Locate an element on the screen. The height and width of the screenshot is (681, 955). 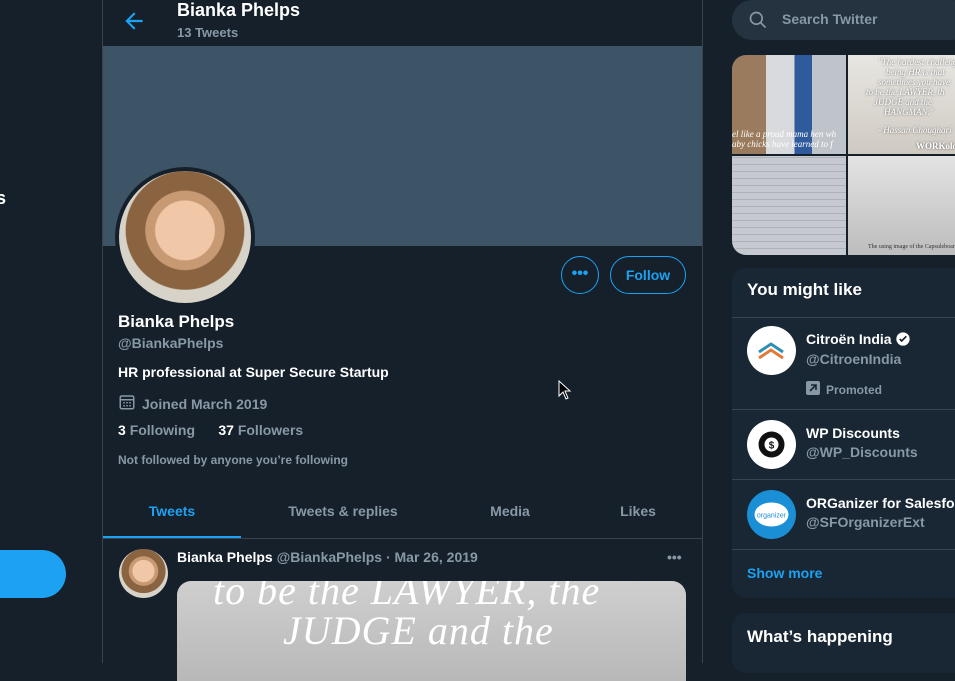
search-box: Search Twitter is located at coordinates (843, 20).